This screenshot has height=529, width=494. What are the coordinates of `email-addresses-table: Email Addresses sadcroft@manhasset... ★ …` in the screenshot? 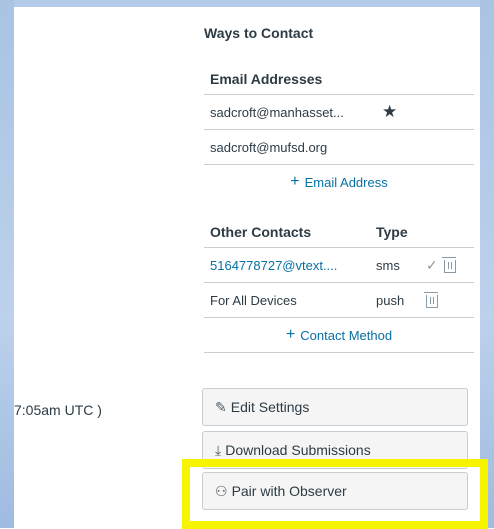 It's located at (339, 131).